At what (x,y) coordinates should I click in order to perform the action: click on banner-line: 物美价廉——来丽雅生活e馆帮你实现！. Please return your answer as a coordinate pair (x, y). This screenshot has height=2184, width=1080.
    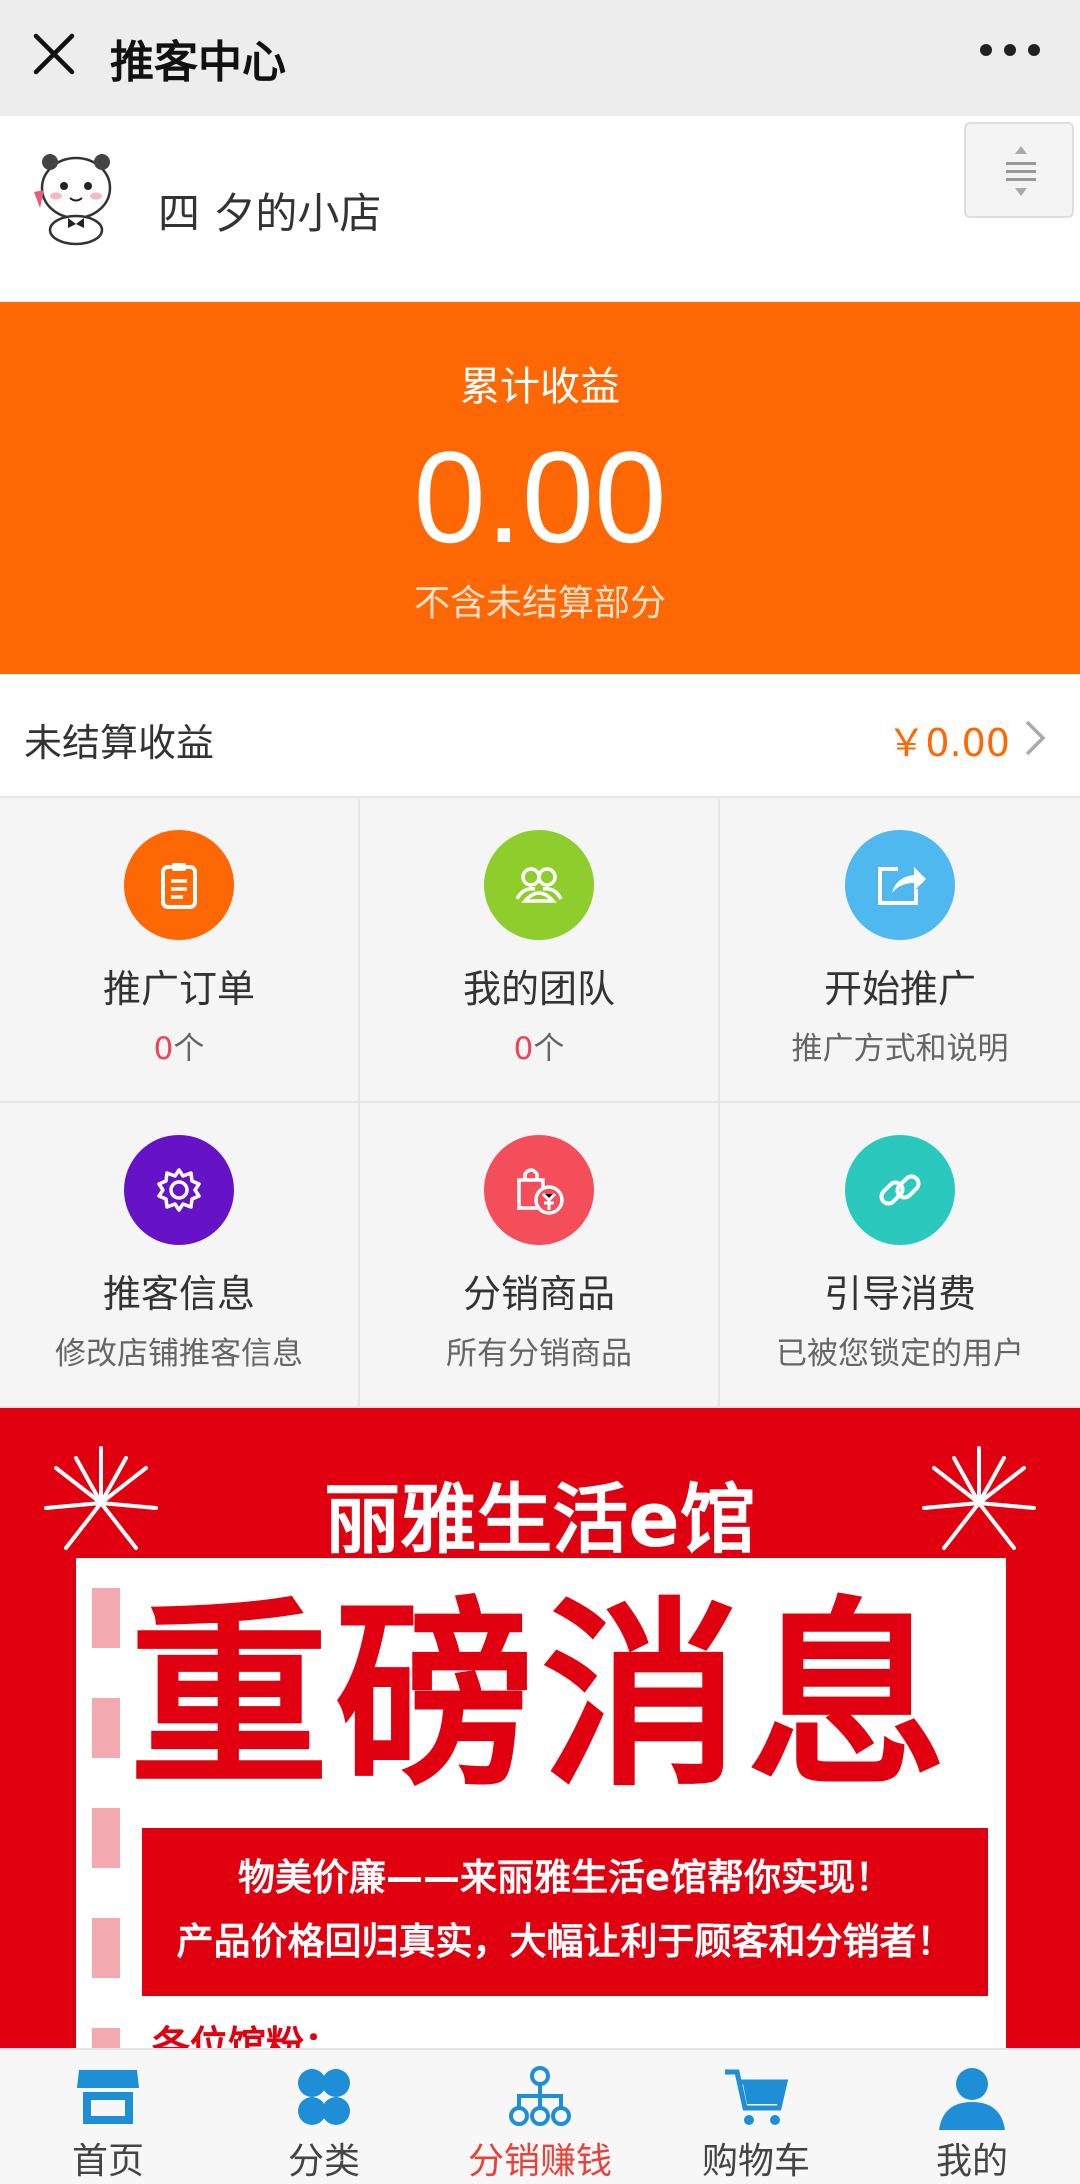
    Looking at the image, I should click on (565, 1877).